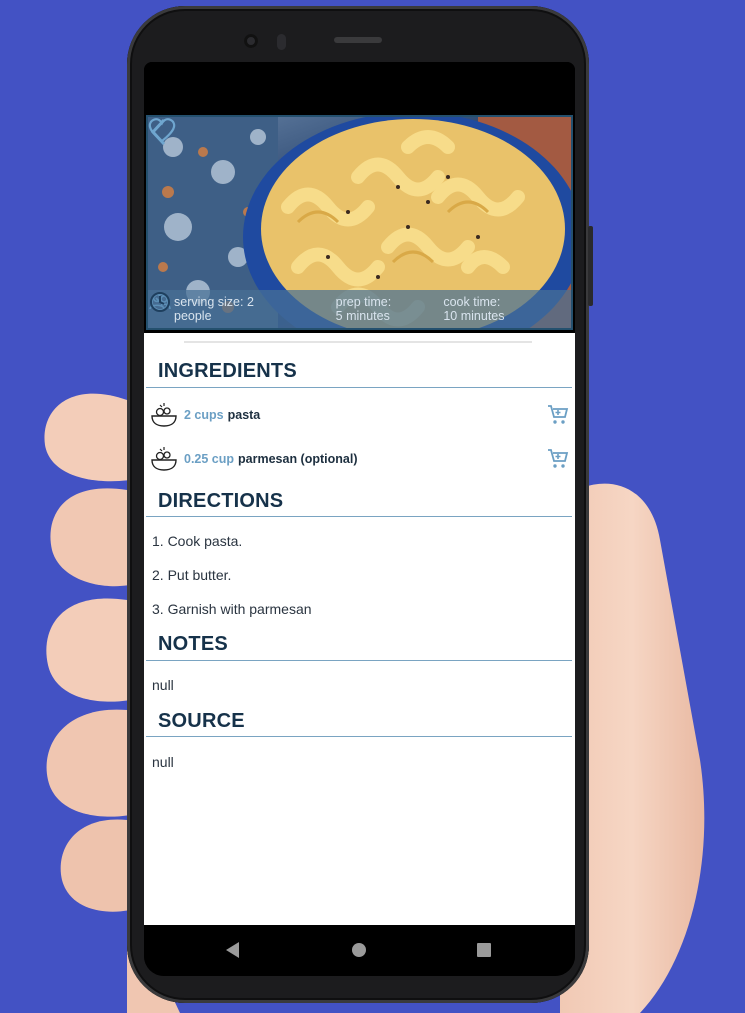  Describe the element at coordinates (298, 459) in the screenshot. I see `ingredient-name: parmesan (optional)` at that location.